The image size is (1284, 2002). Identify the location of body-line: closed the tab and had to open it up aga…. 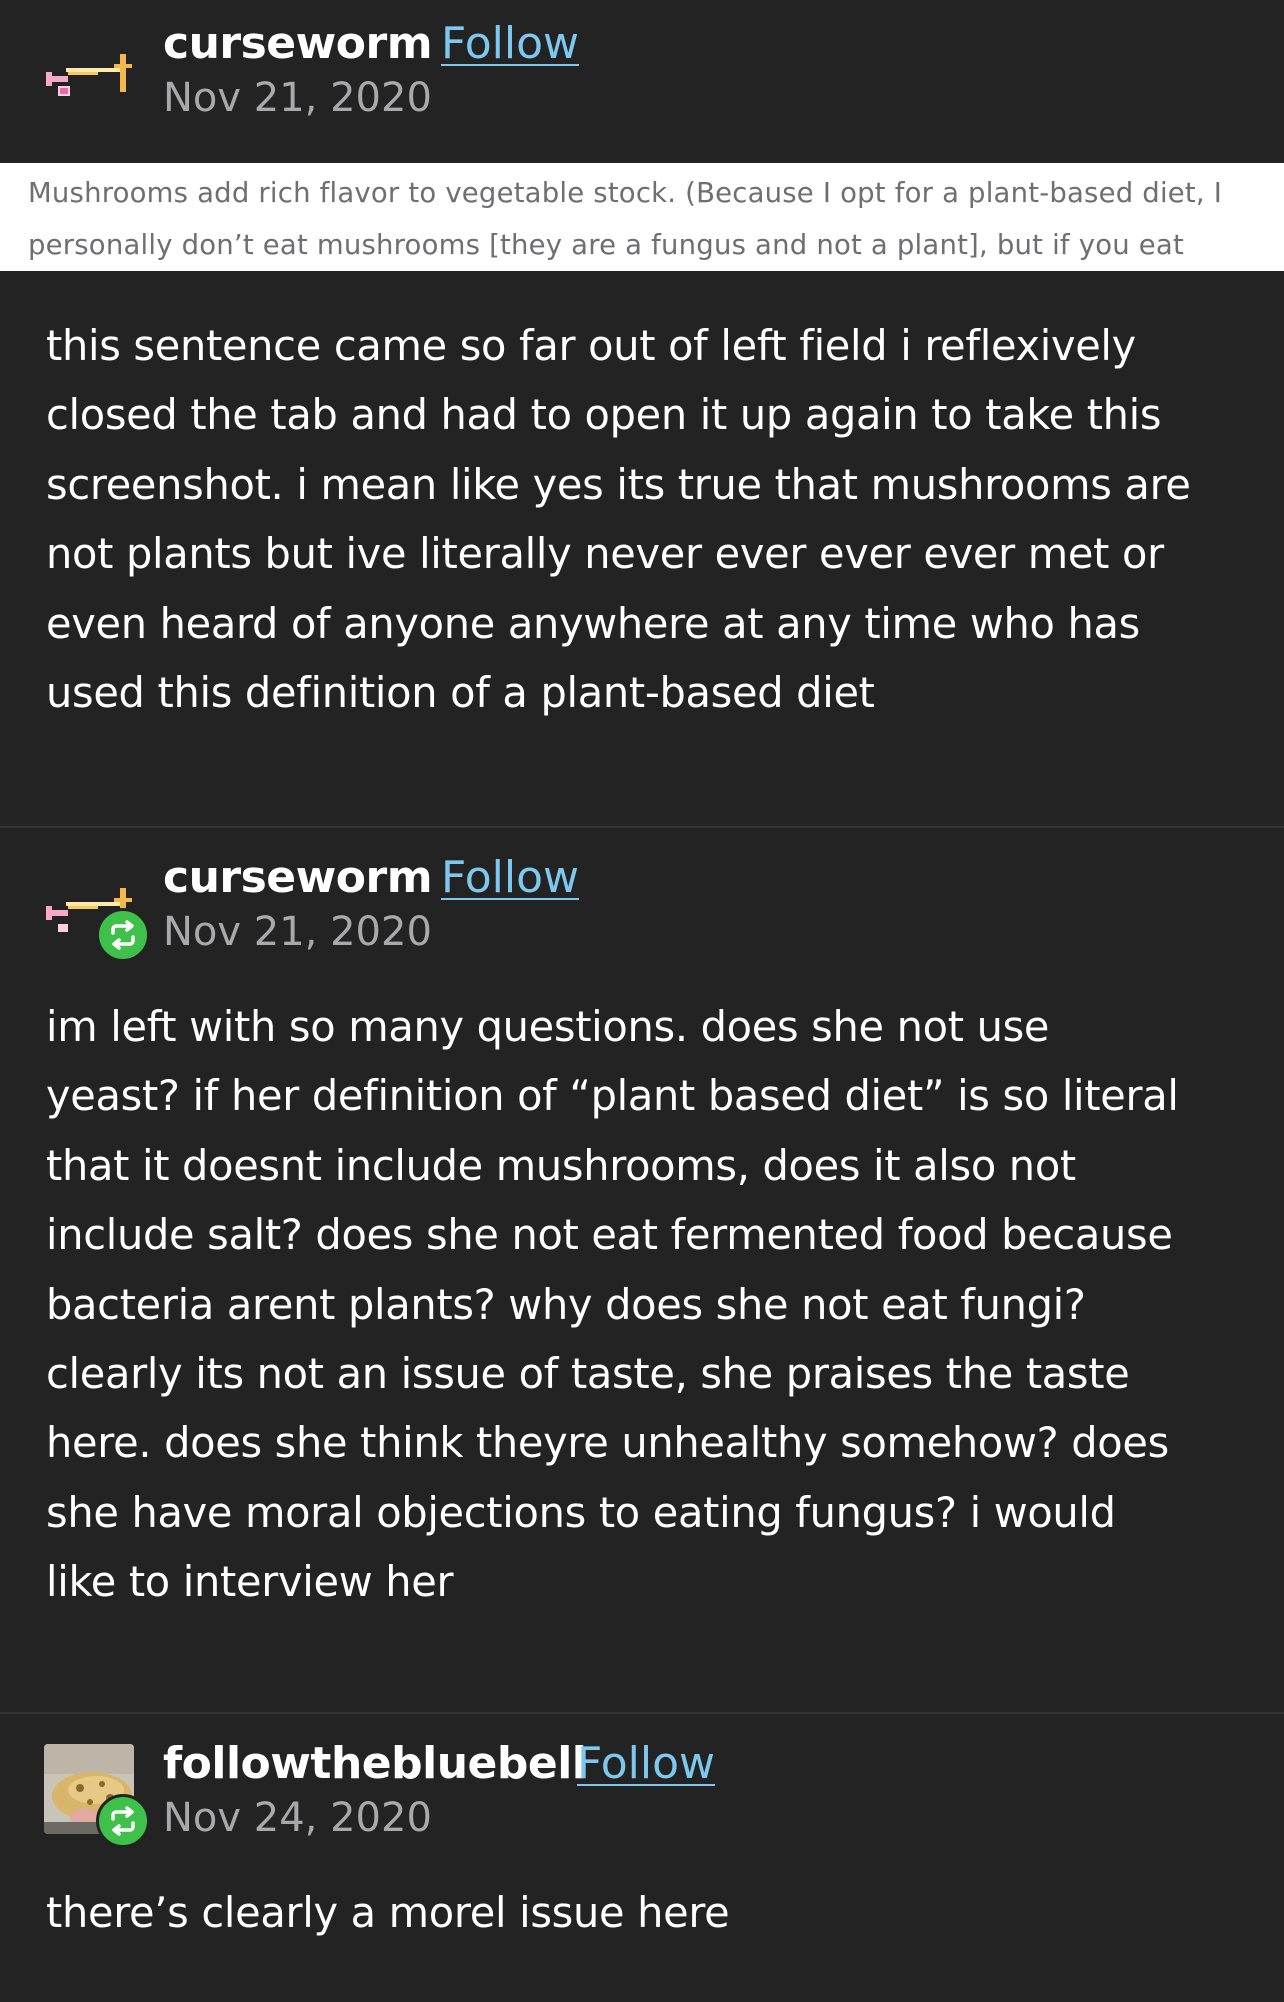
(604, 415).